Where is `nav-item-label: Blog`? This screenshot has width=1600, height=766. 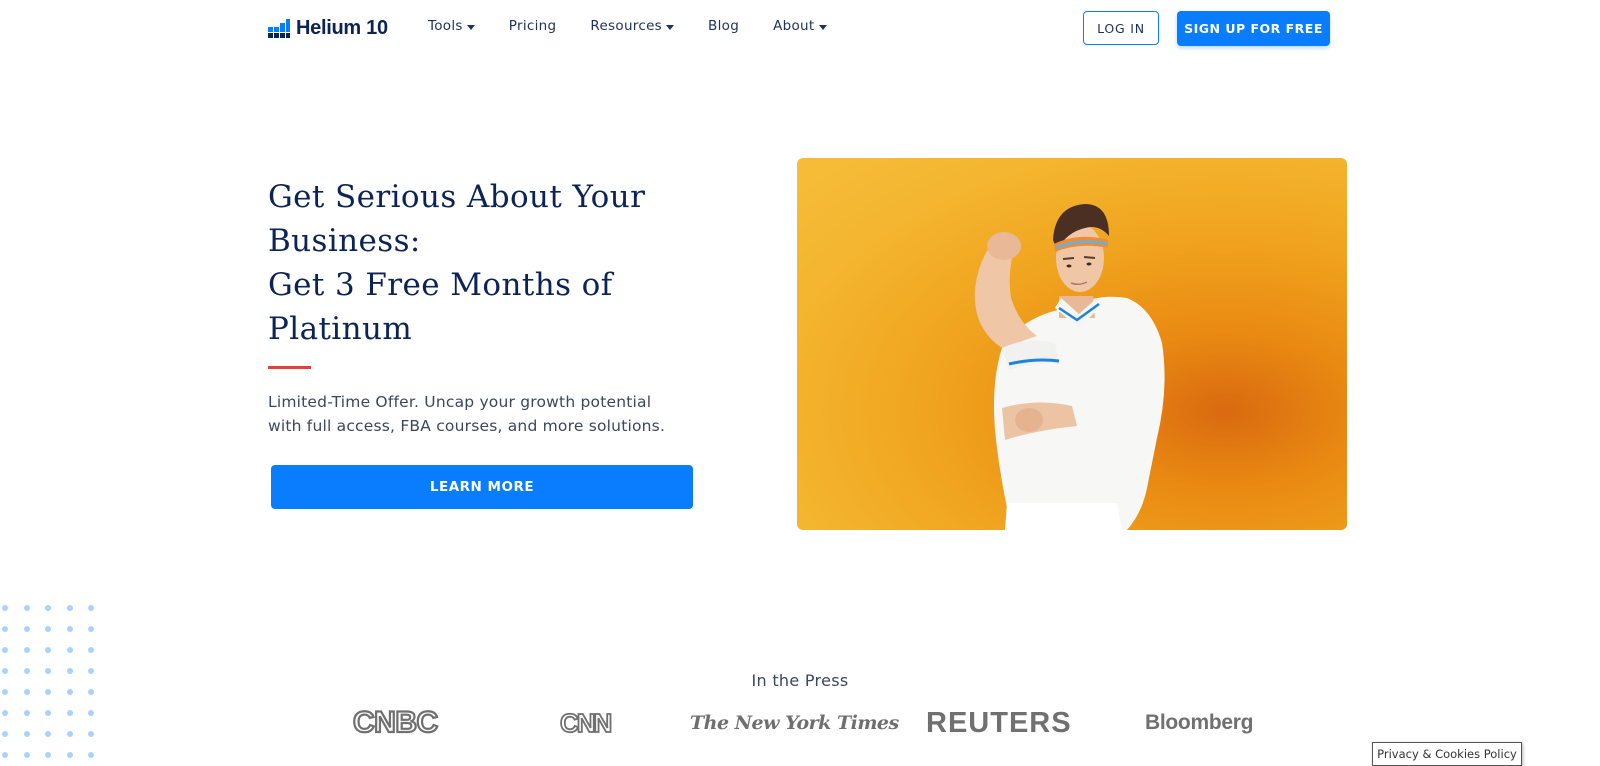
nav-item-label: Blog is located at coordinates (724, 26).